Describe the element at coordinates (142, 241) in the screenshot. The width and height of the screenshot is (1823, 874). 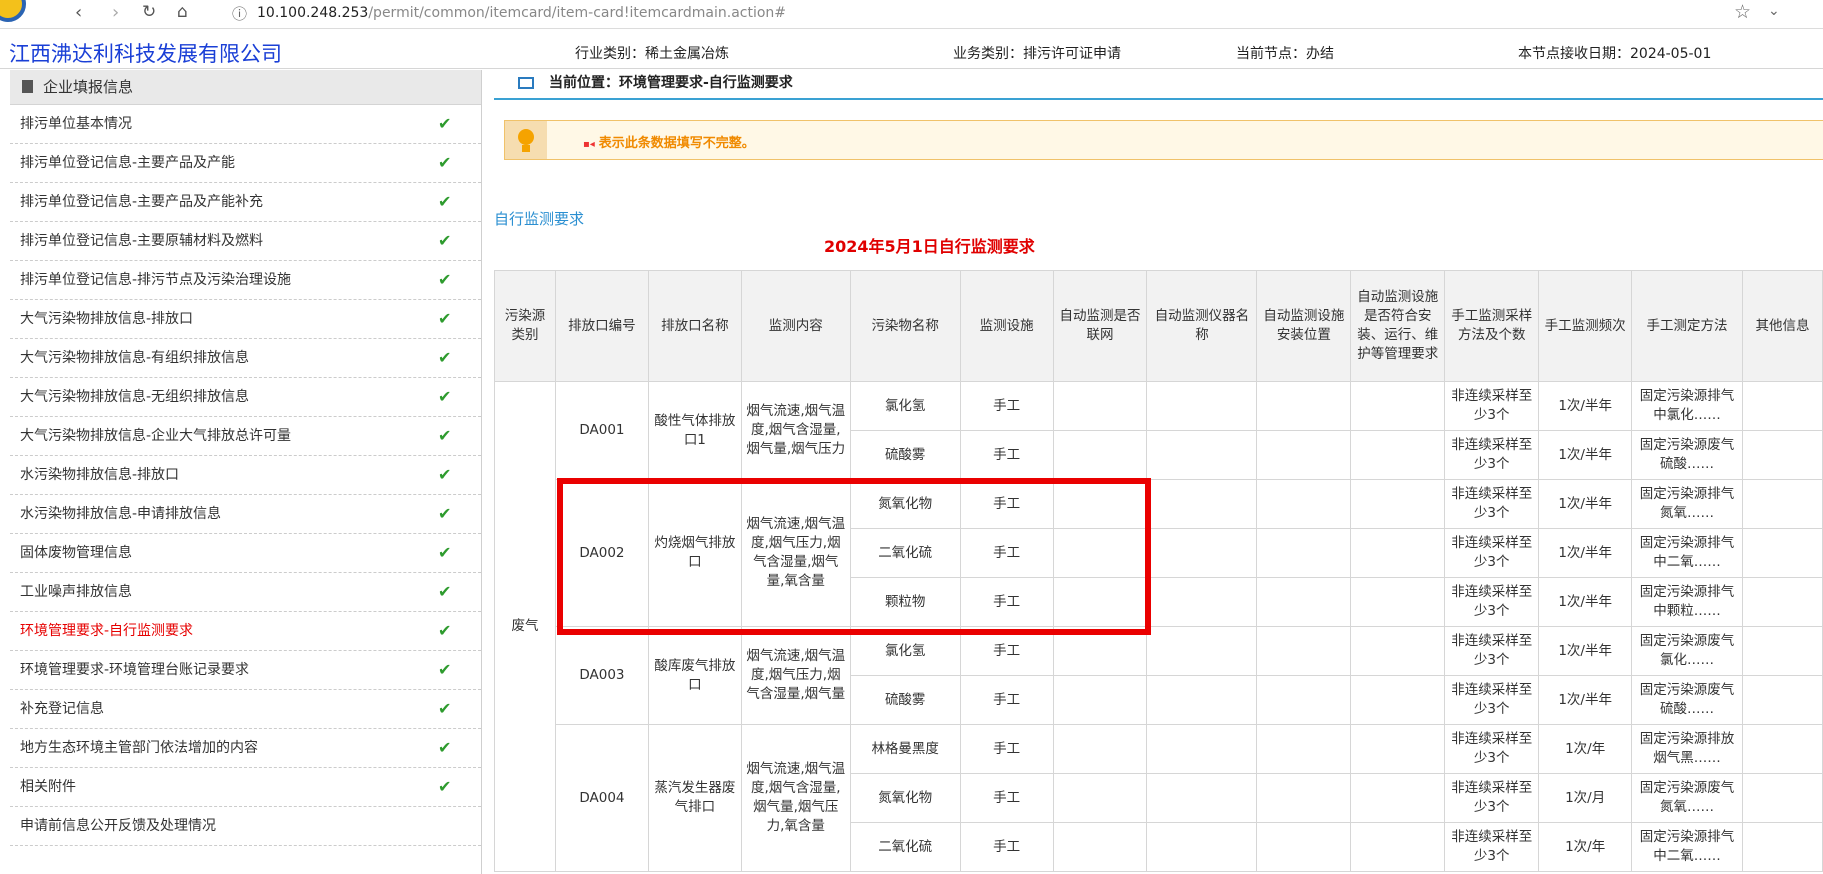
I see `sidebar-item-label: 排污单位登记信息-主要原辅材料及燃料` at that location.